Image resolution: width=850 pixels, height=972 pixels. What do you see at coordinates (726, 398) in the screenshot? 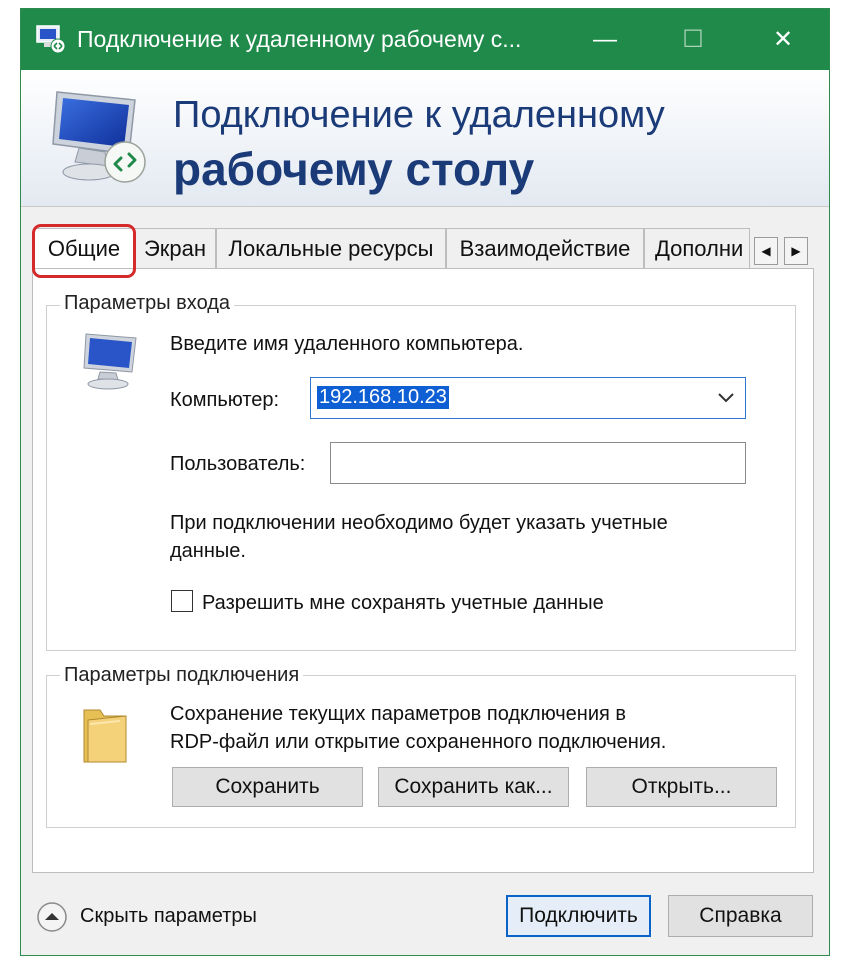
I see `chevron-down-icon` at bounding box center [726, 398].